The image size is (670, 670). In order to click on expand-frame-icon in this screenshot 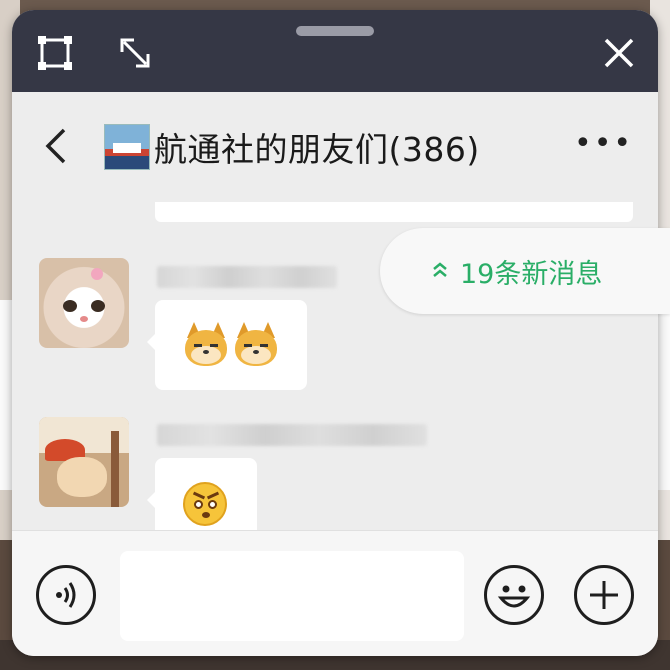, I will do `click(55, 53)`.